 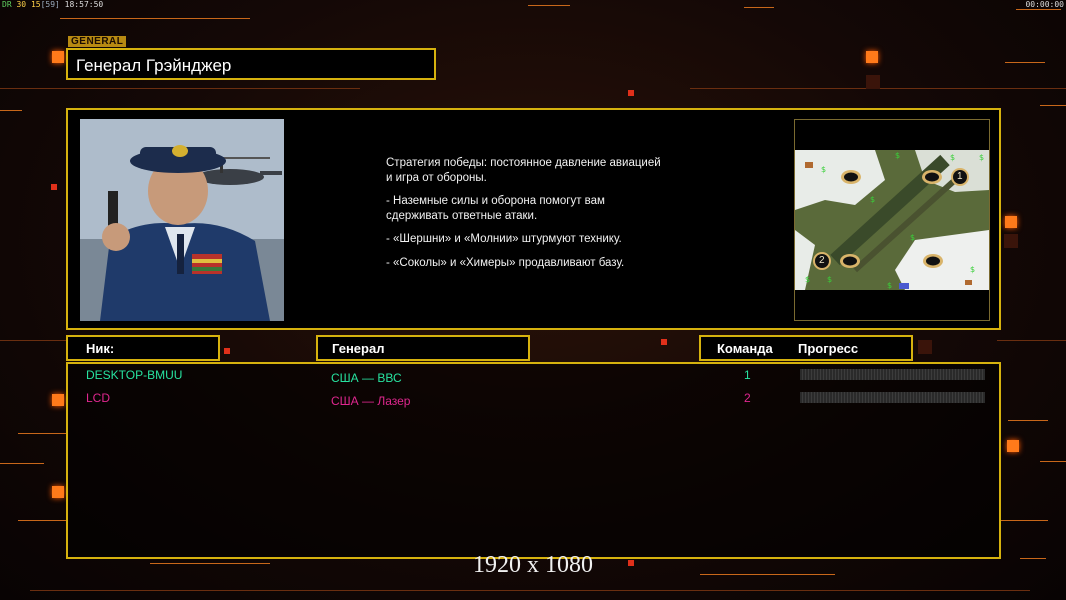 I want to click on player-team: 2, so click(x=747, y=398).